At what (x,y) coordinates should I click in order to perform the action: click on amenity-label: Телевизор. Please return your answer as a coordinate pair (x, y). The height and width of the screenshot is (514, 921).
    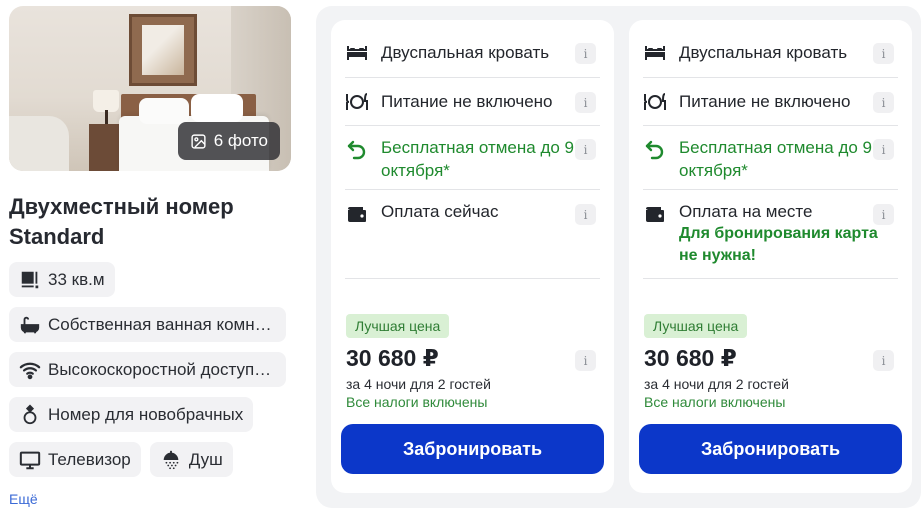
    Looking at the image, I should click on (89, 459).